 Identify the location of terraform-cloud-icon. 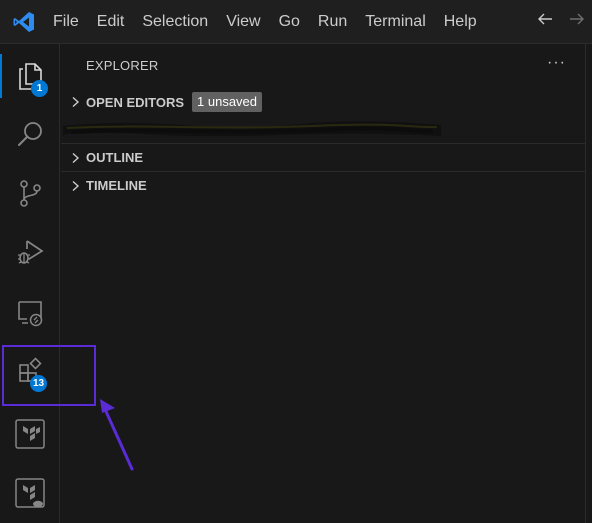
(30, 493).